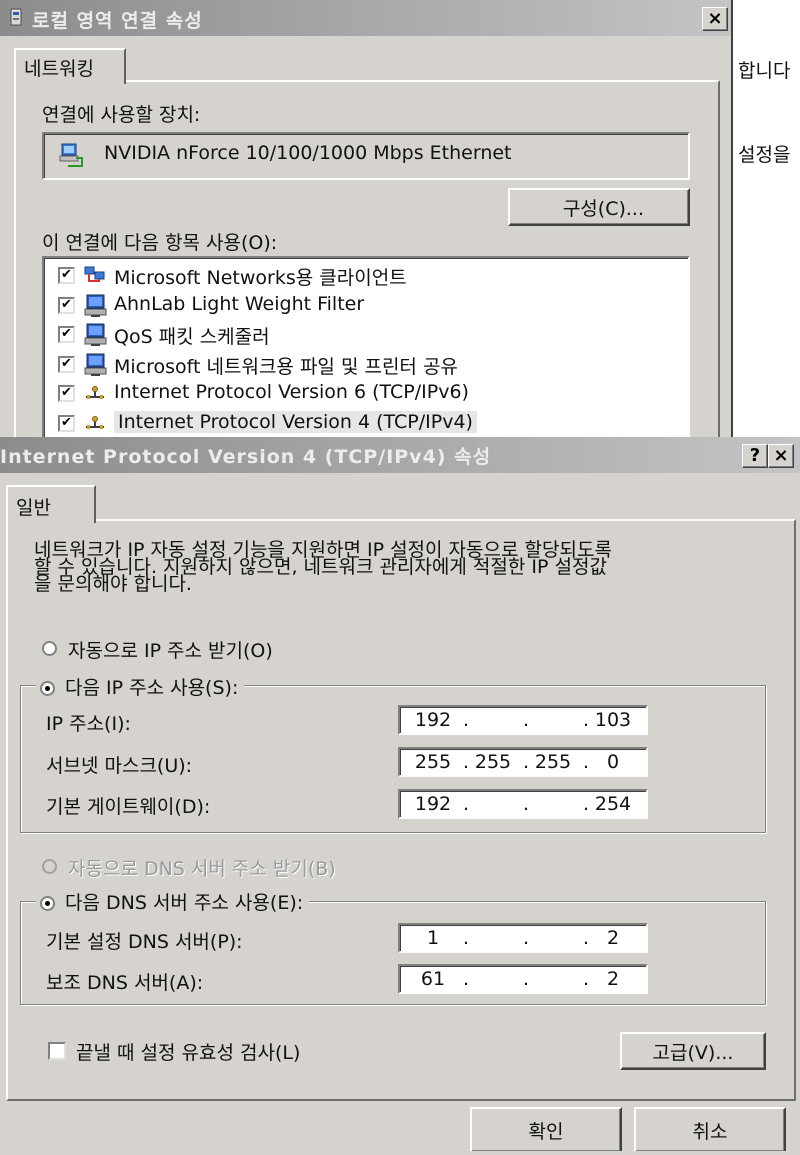 The width and height of the screenshot is (800, 1155). I want to click on list-item: ✔ Internet Protocol Version 4 (TCP/IPv4), so click(366, 423).